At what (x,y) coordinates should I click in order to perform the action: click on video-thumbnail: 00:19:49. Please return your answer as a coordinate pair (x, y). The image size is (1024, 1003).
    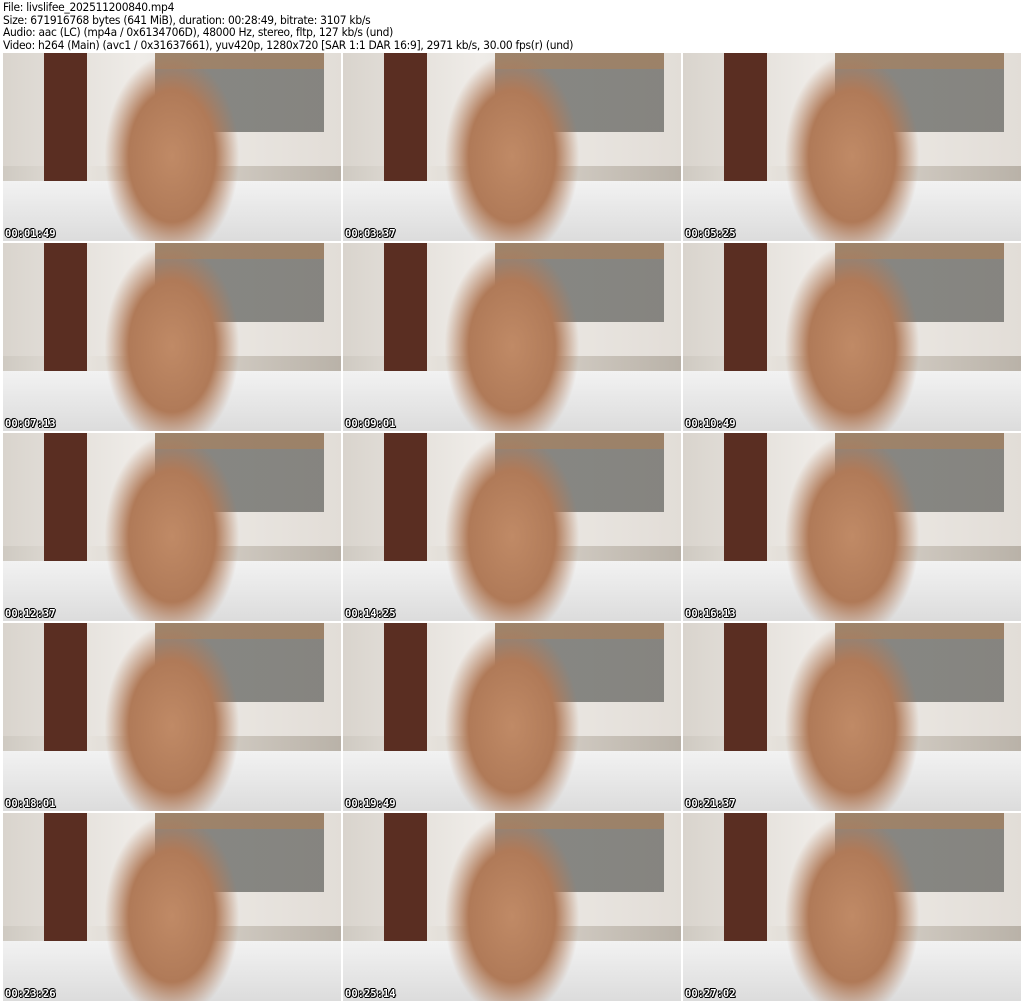
    Looking at the image, I should click on (512, 717).